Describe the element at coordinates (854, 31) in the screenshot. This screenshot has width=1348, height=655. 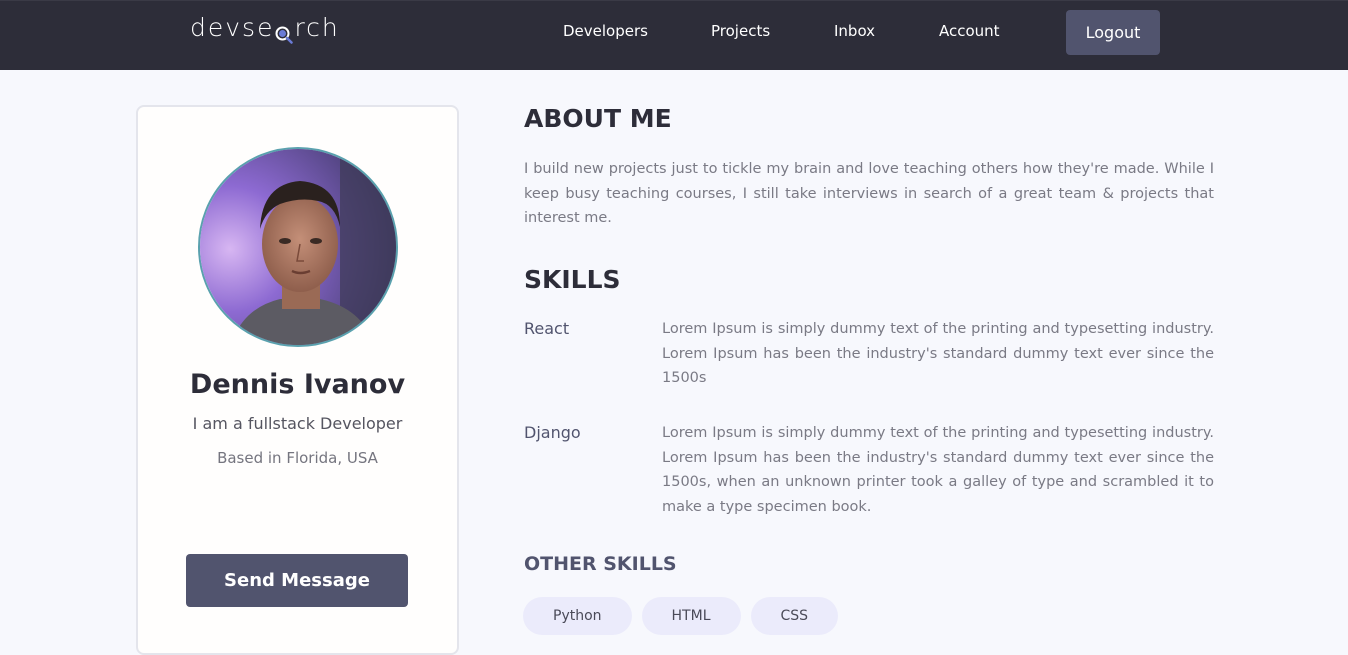
I see `nav-inbox: Inbox` at that location.